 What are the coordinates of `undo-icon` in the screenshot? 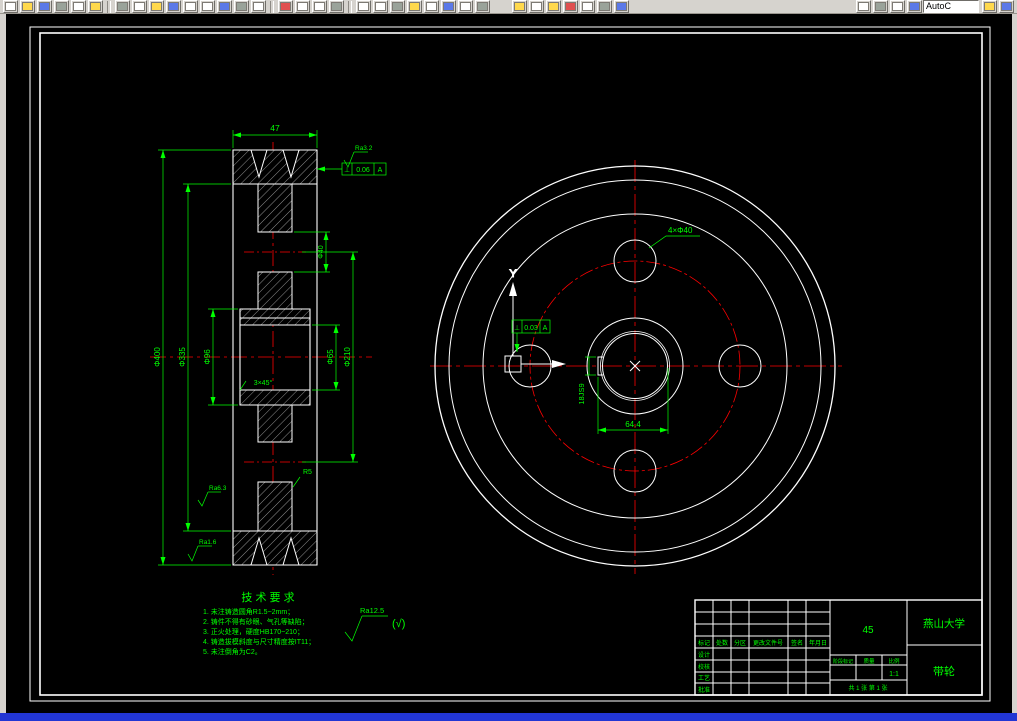 It's located at (190, 6).